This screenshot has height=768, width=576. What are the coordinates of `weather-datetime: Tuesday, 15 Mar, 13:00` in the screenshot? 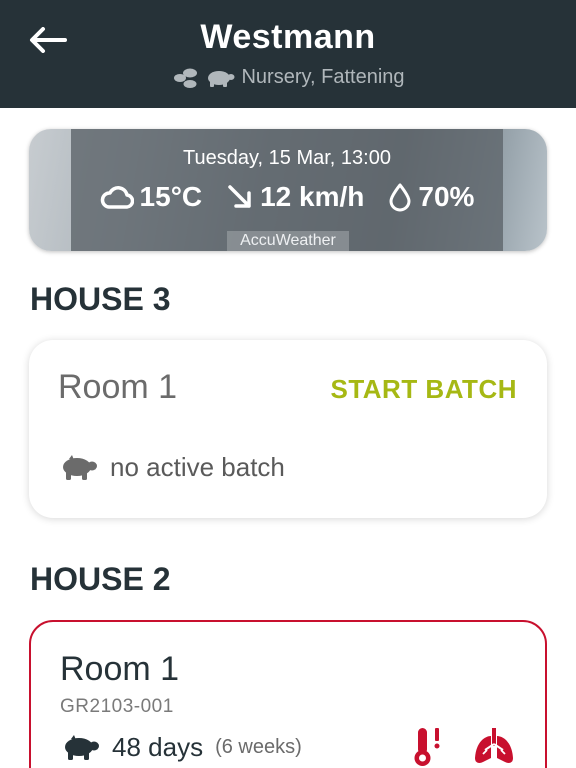 It's located at (287, 158).